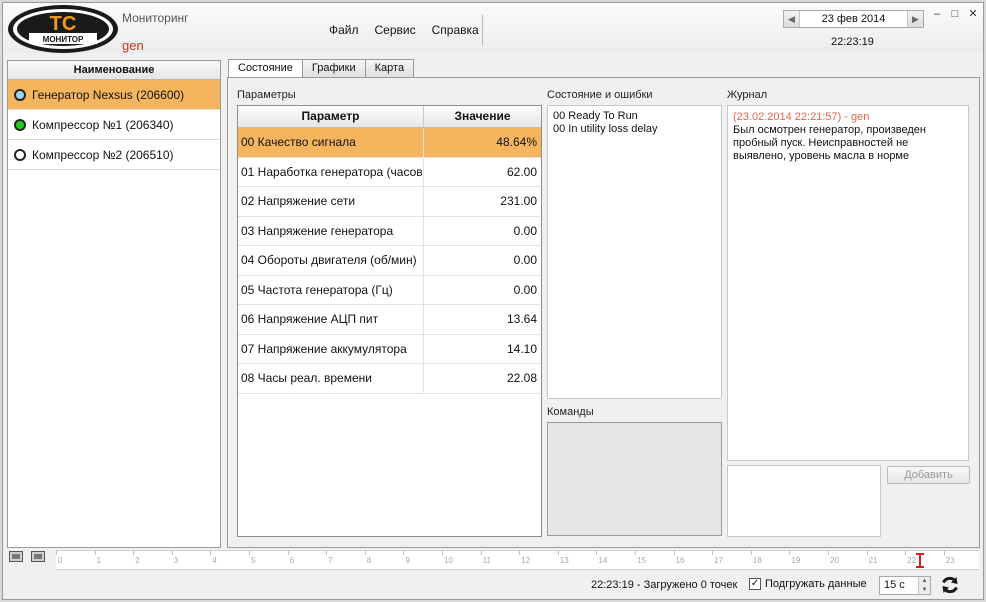 The height and width of the screenshot is (602, 986). What do you see at coordinates (265, 69) in the screenshot?
I see `tab-state: Состояние` at bounding box center [265, 69].